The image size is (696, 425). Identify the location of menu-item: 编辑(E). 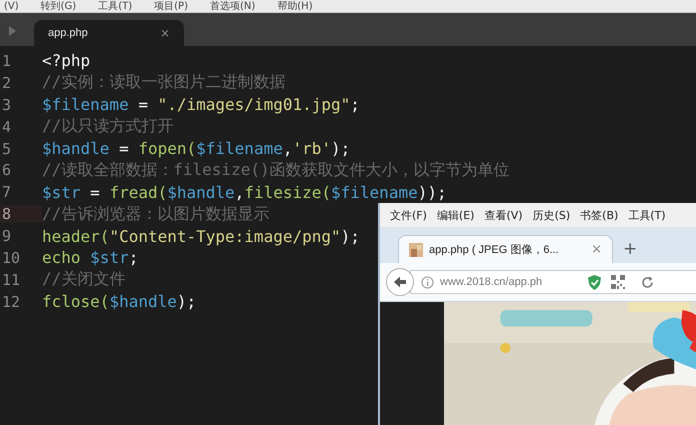
(455, 215).